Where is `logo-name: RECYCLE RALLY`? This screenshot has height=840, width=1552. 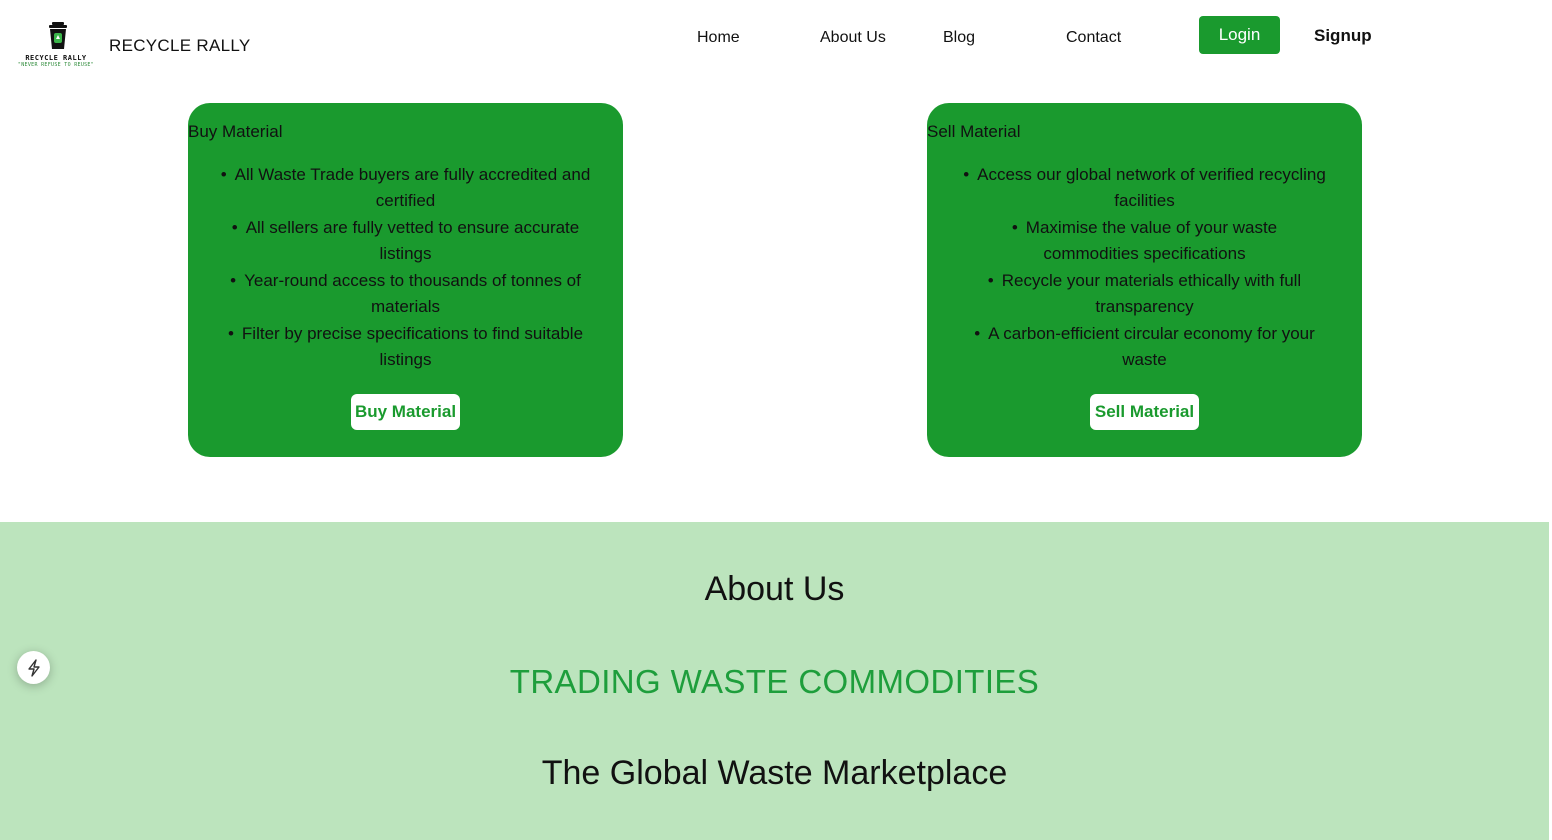 logo-name: RECYCLE RALLY is located at coordinates (56, 58).